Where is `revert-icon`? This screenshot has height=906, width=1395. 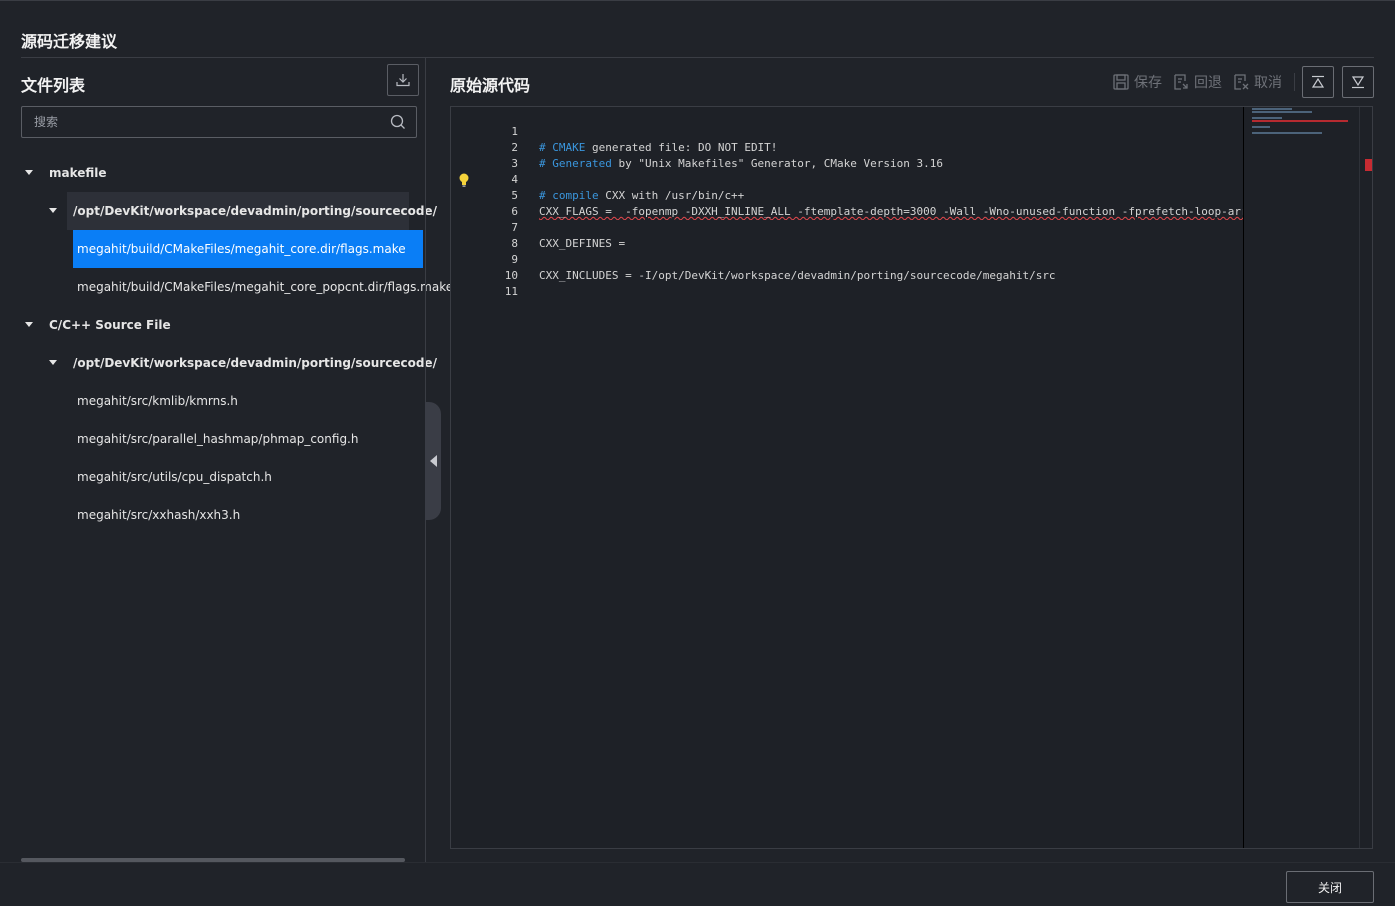
revert-icon is located at coordinates (1181, 82).